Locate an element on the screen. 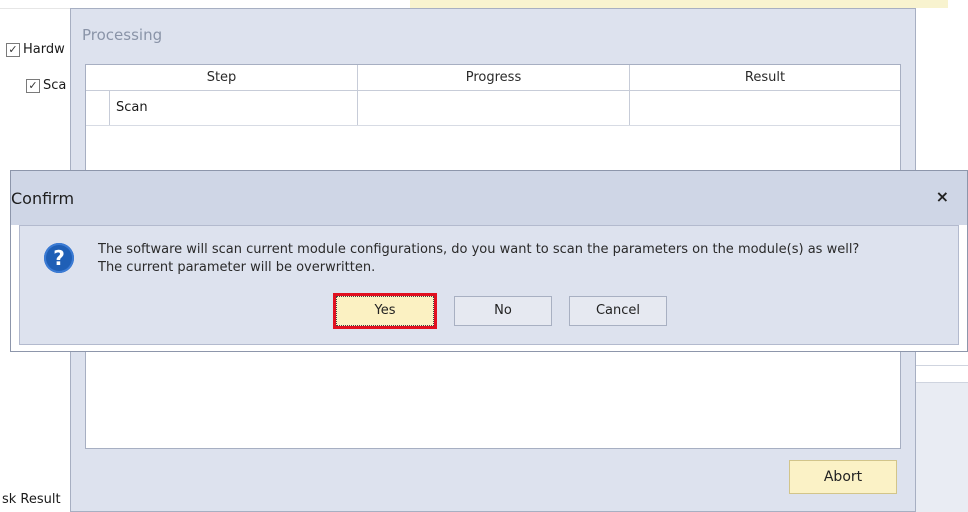  cancel-button: Cancel is located at coordinates (618, 311).